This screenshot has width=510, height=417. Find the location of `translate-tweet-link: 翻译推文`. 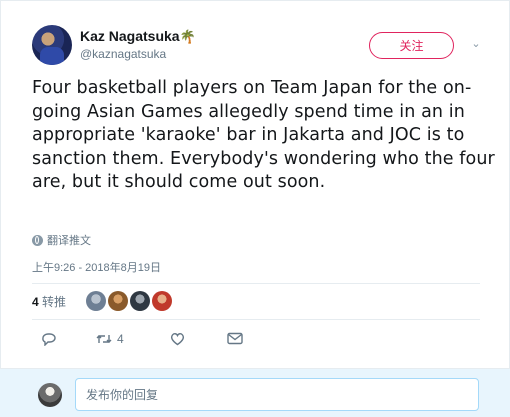

translate-tweet-link: 翻译推文 is located at coordinates (61, 240).